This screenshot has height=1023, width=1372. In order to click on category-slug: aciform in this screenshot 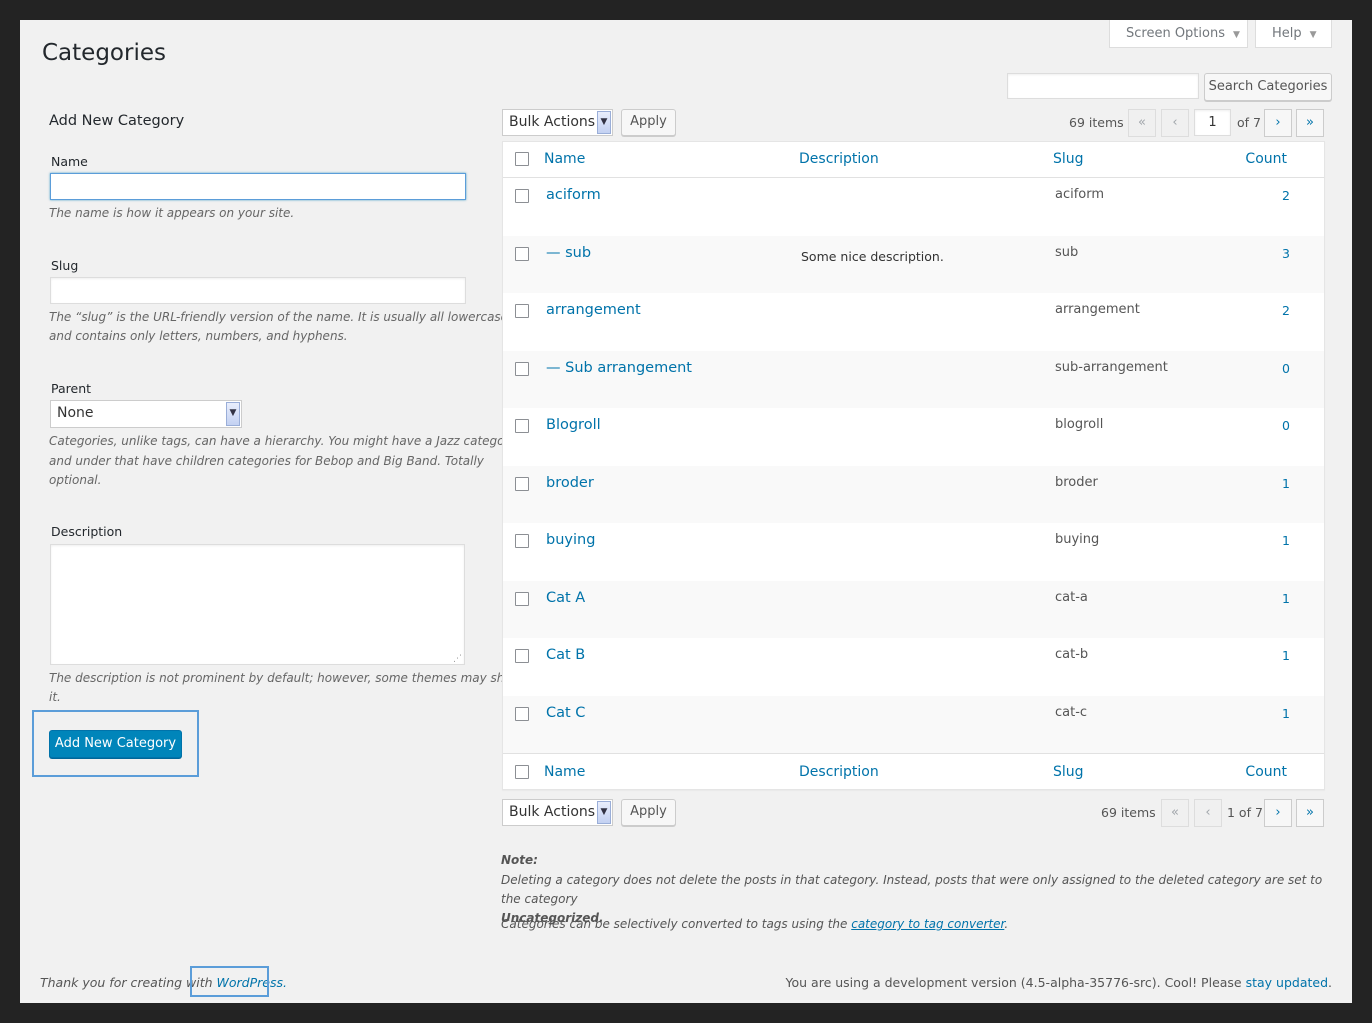, I will do `click(1080, 194)`.